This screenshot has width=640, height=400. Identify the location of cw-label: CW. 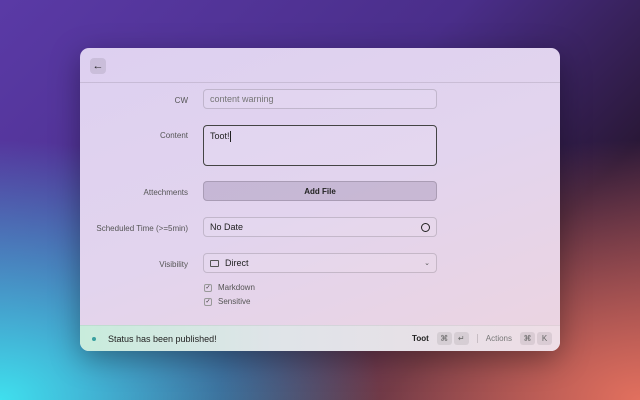
(181, 100).